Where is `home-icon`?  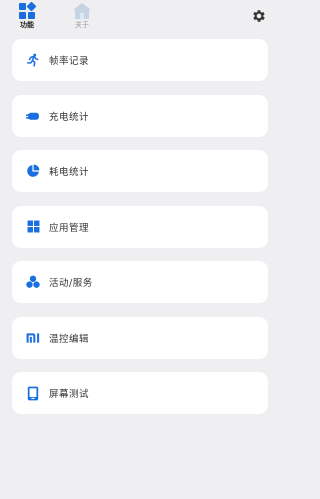
home-icon is located at coordinates (82, 11).